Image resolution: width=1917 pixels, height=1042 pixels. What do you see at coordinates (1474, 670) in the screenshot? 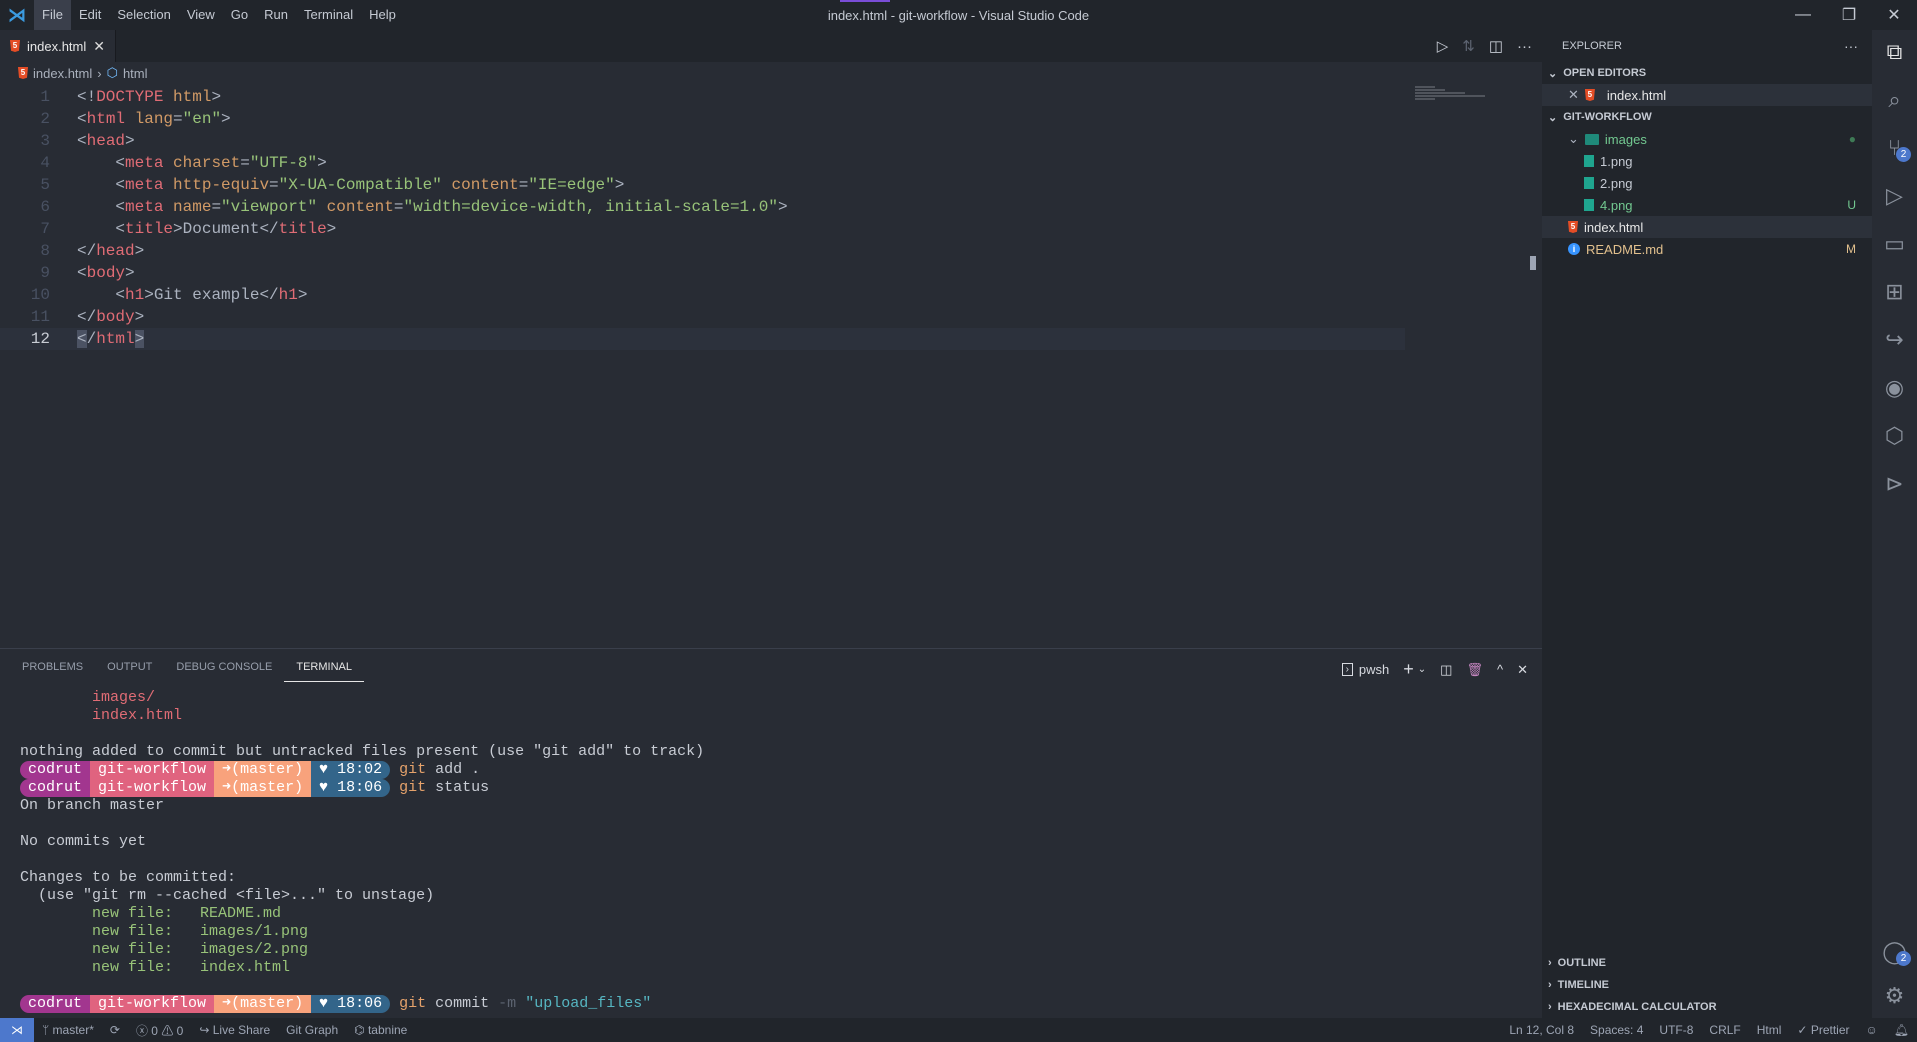
I see `trash-icon: 🗑` at bounding box center [1474, 670].